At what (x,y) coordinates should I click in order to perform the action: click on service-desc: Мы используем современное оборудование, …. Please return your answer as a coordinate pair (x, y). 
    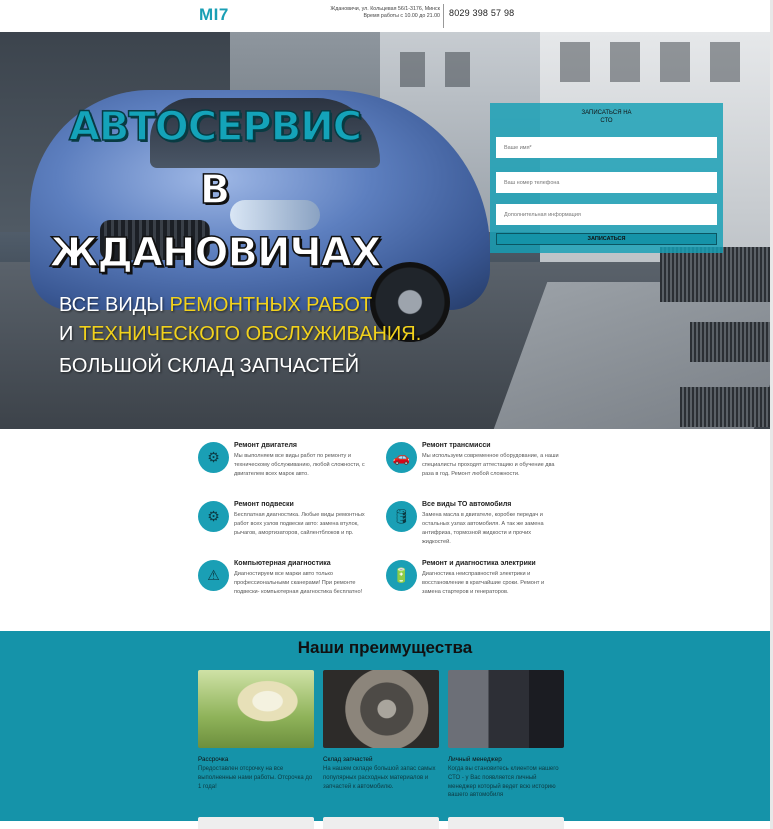
    Looking at the image, I should click on (490, 465).